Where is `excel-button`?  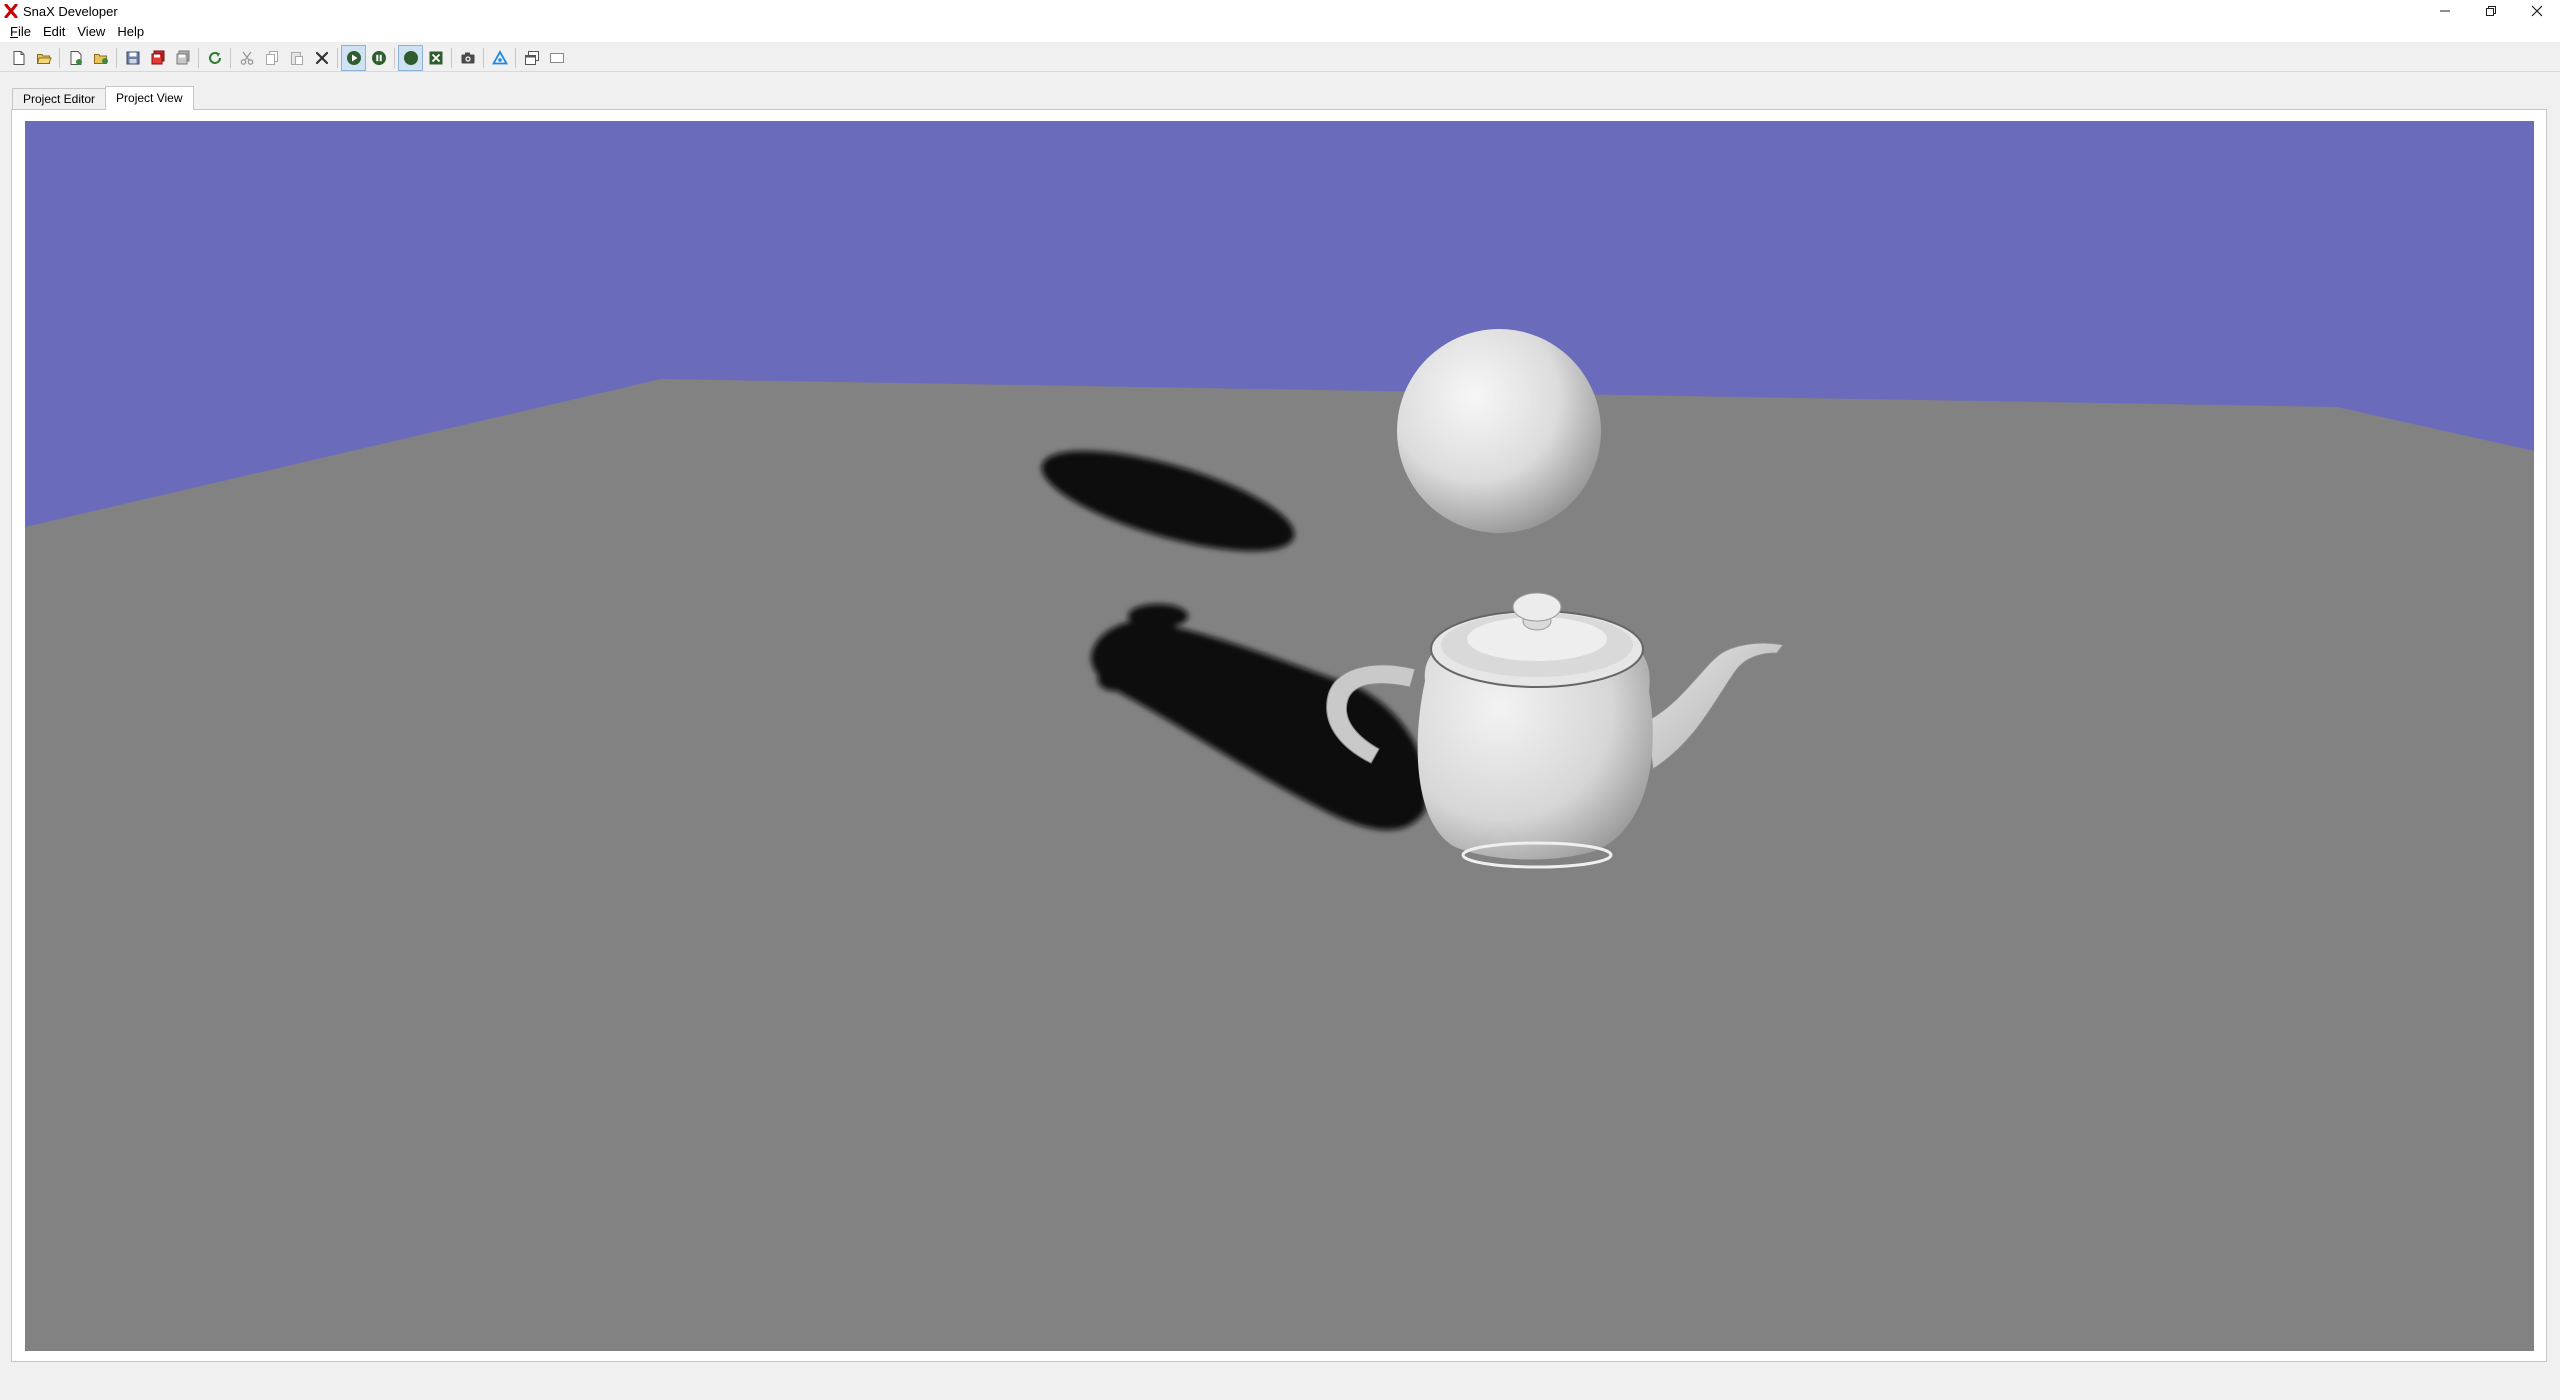 excel-button is located at coordinates (435, 58).